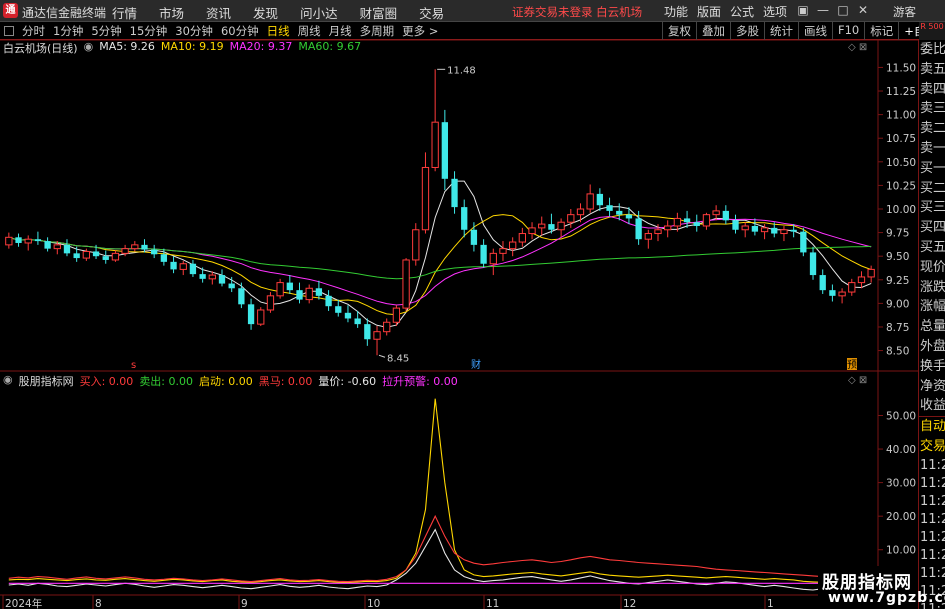 Image resolution: width=945 pixels, height=609 pixels. I want to click on marker-cai: 财, so click(476, 364).